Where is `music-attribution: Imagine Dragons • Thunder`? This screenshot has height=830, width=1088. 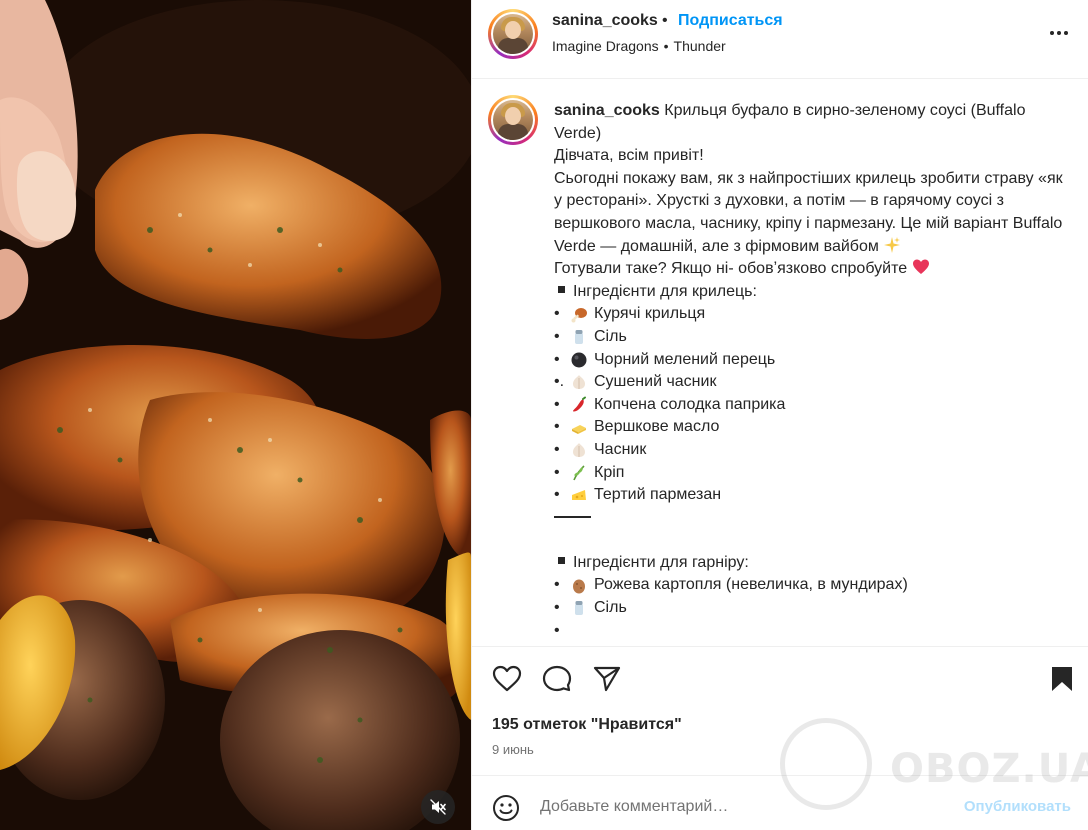 music-attribution: Imagine Dragons • Thunder is located at coordinates (639, 46).